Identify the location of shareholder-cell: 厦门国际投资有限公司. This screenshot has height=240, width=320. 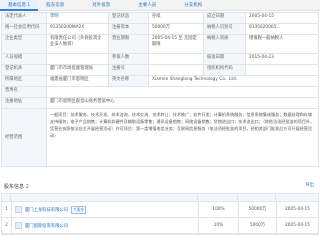
(104, 225).